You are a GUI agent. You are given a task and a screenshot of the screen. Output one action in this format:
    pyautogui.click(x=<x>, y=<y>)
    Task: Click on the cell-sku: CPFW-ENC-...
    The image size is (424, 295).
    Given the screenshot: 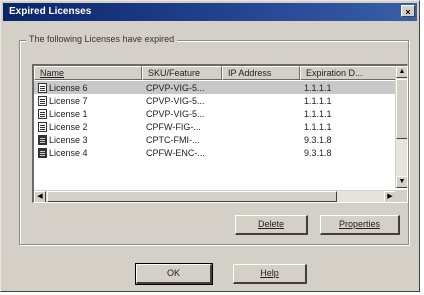 What is the action you would take?
    pyautogui.click(x=175, y=152)
    